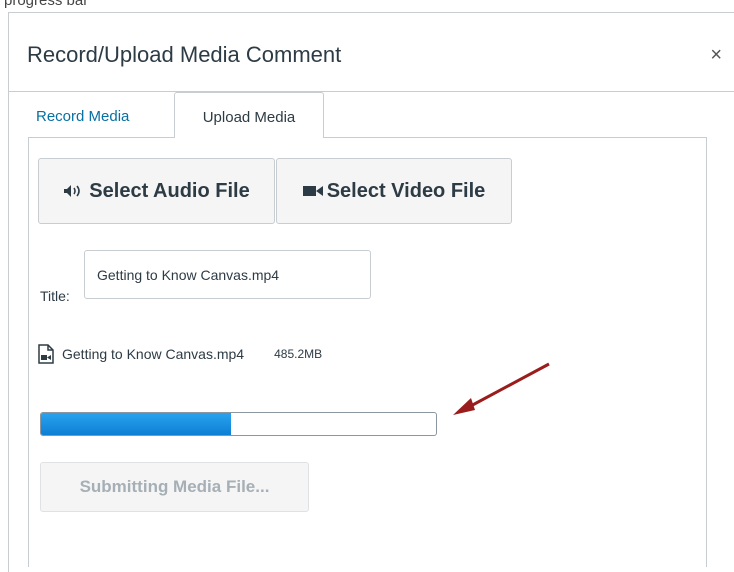 The image size is (734, 572). I want to click on title-input, so click(227, 274).